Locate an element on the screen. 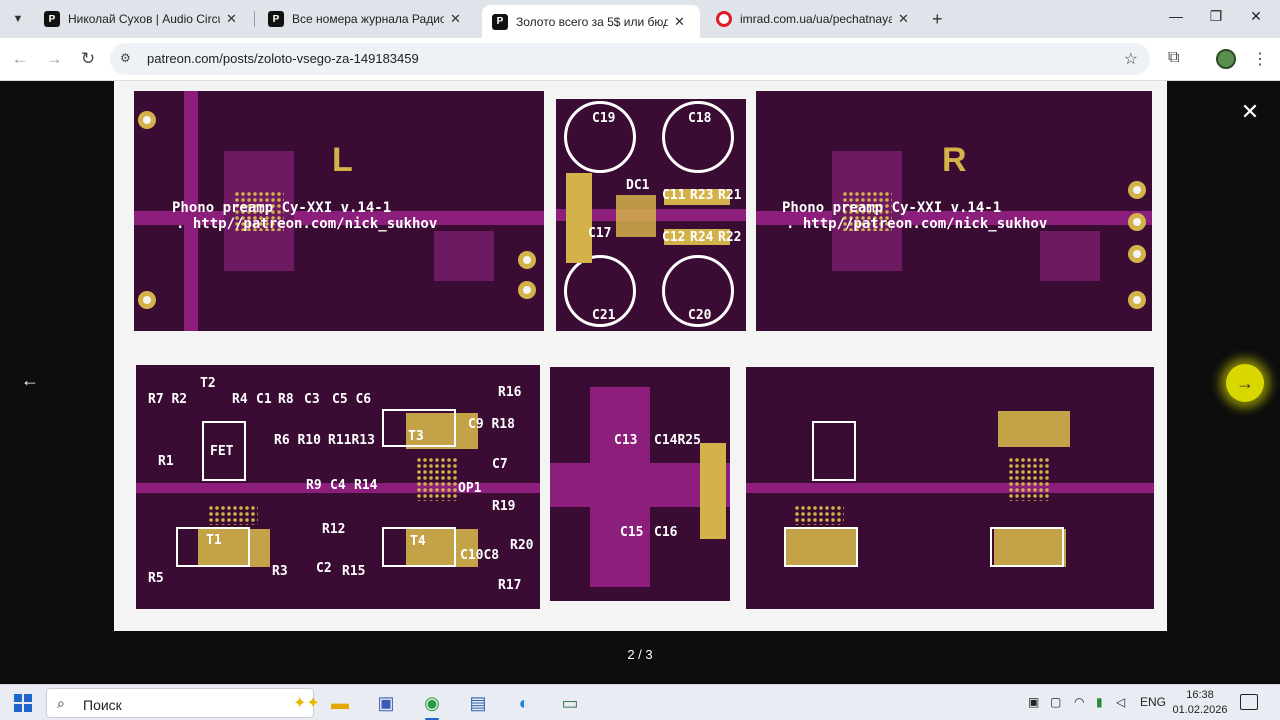  label-c16: C16 is located at coordinates (666, 532).